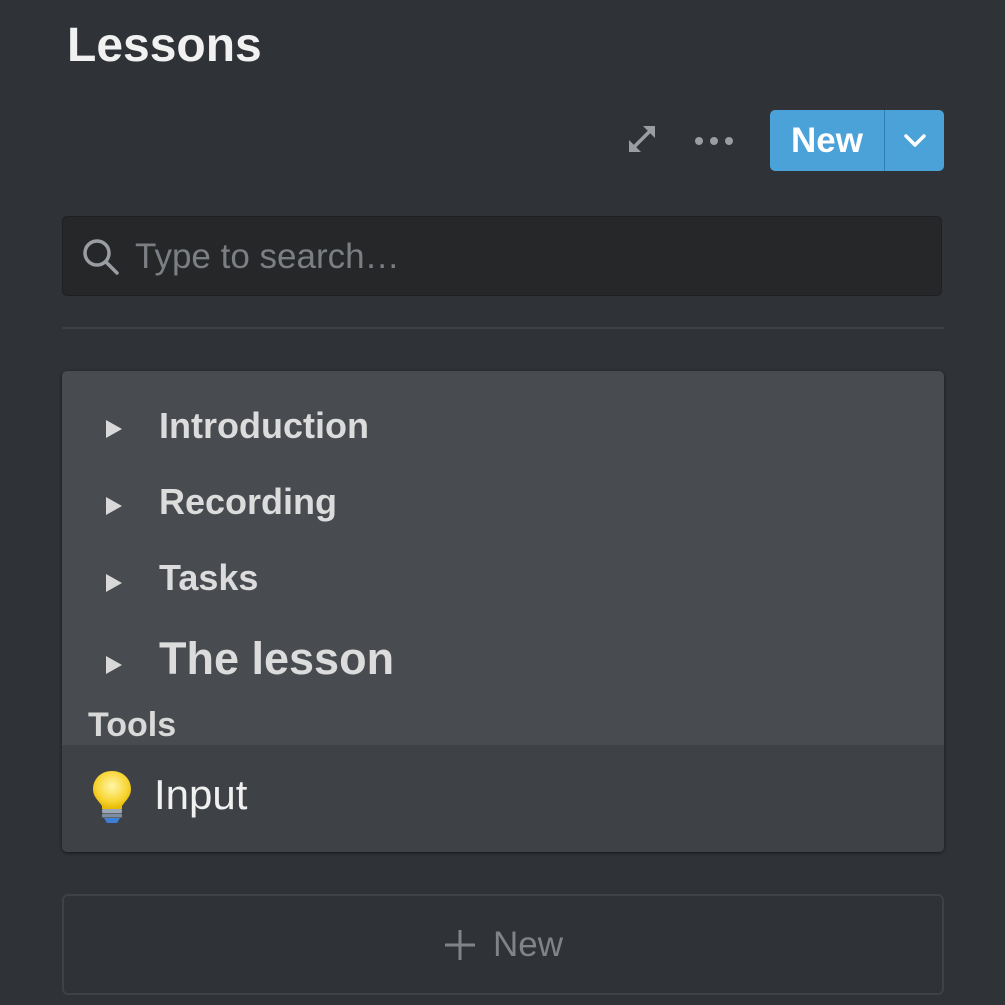 The width and height of the screenshot is (1005, 1005). What do you see at coordinates (503, 423) in the screenshot?
I see `toggle-item-introduction: Introduction` at bounding box center [503, 423].